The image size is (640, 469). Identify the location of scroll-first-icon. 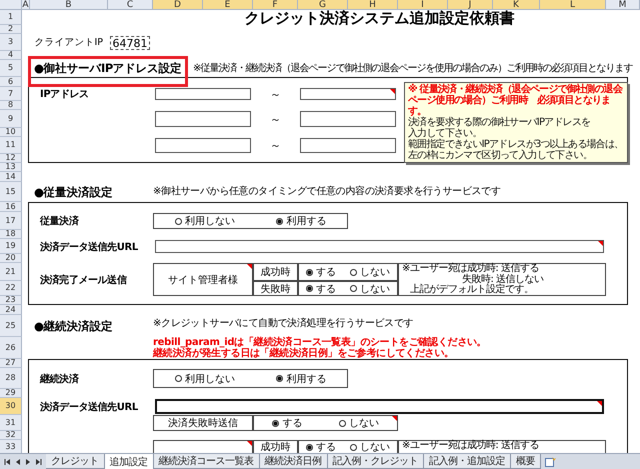
(8, 462).